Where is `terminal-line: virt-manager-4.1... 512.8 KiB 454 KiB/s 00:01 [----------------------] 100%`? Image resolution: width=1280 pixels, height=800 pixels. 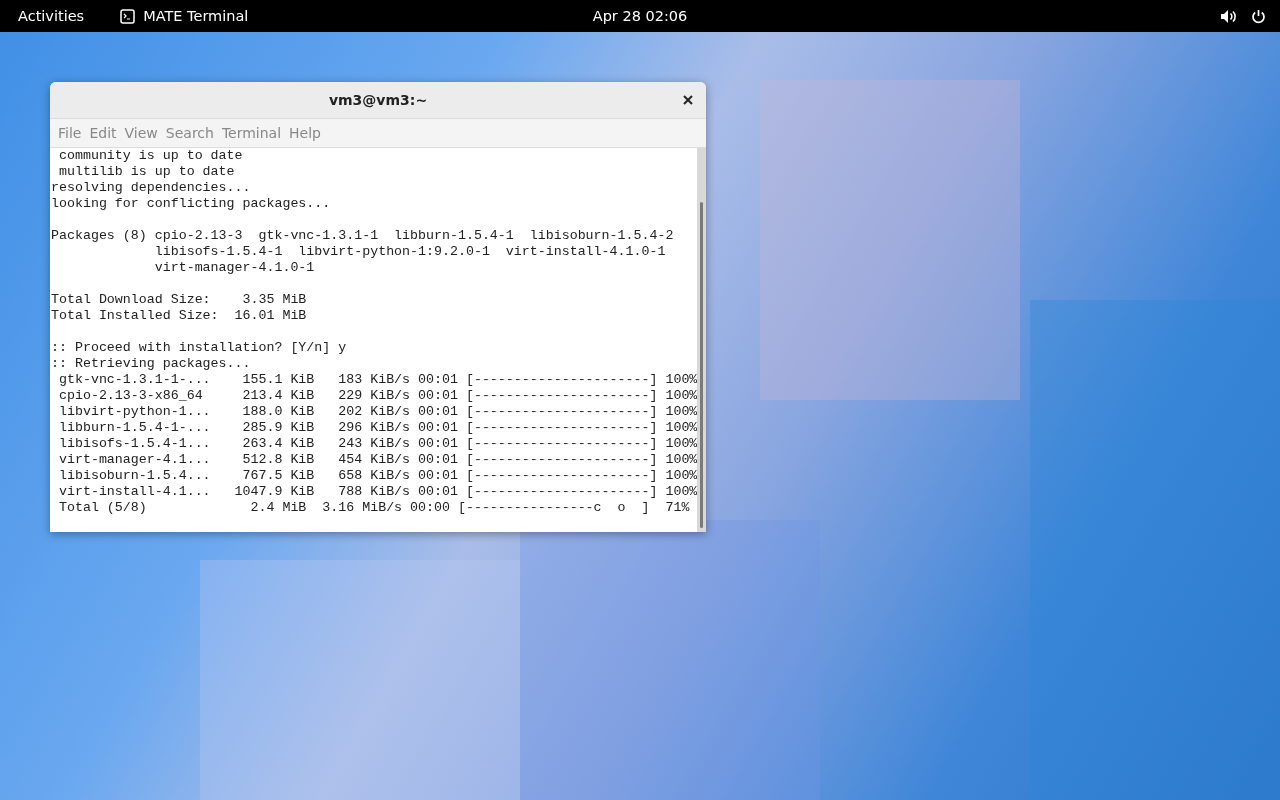 terminal-line: virt-manager-4.1... 512.8 KiB 454 KiB/s 00:01 [----------------------] 100% is located at coordinates (377, 460).